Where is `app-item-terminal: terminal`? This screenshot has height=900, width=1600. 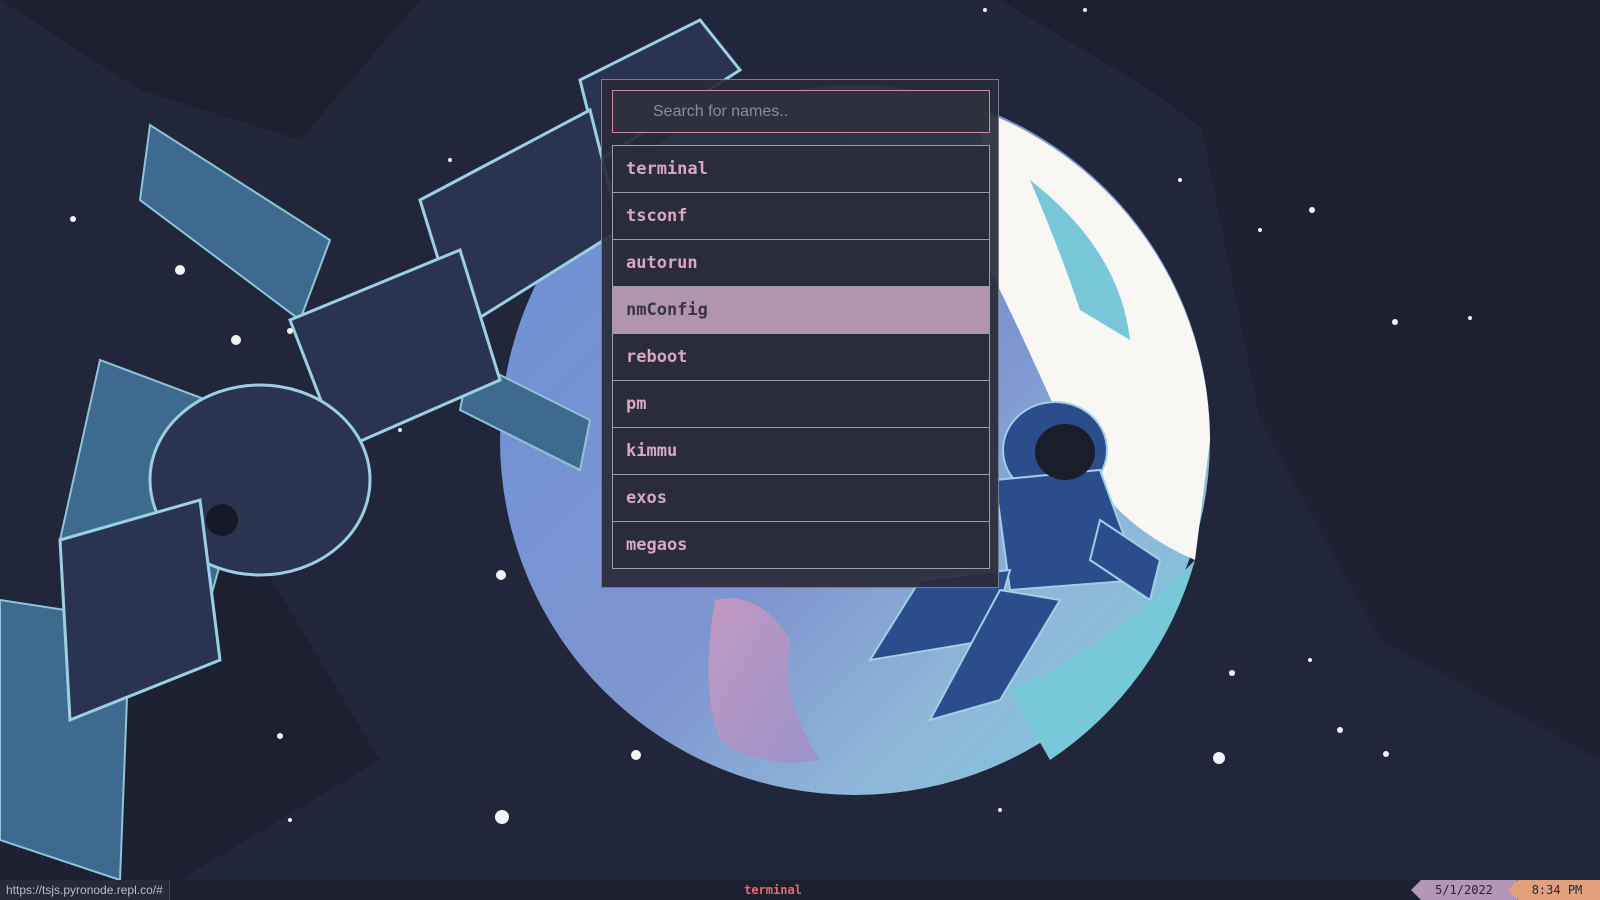 app-item-terminal: terminal is located at coordinates (801, 169).